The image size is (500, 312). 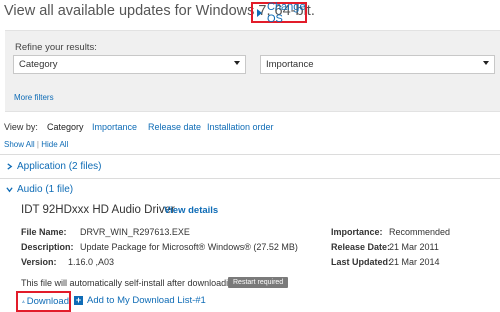 What do you see at coordinates (59, 166) in the screenshot?
I see `section-application-label: Application (2 files)` at bounding box center [59, 166].